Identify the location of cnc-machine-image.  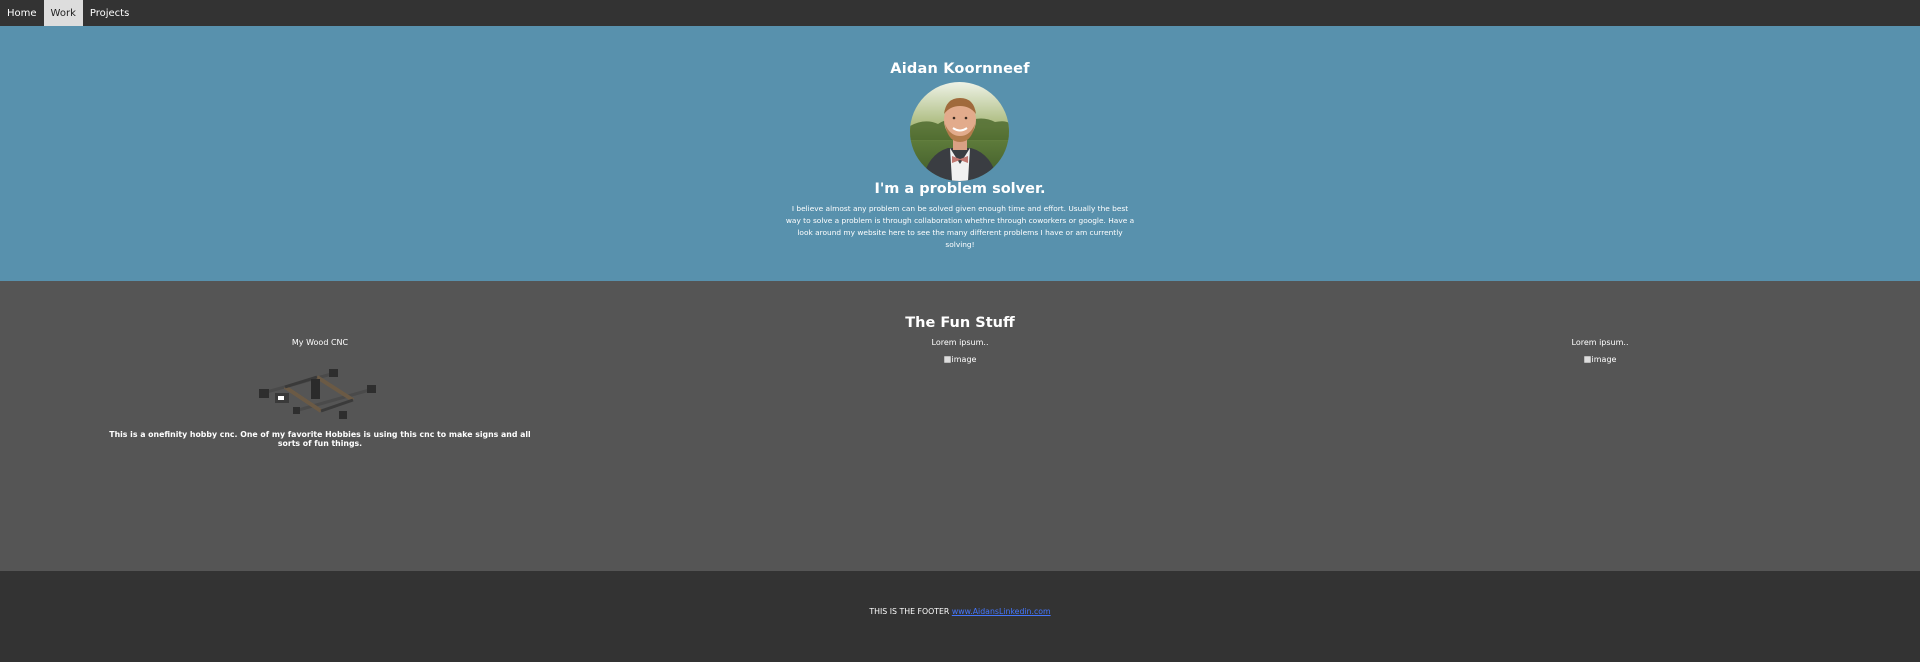
(317, 394).